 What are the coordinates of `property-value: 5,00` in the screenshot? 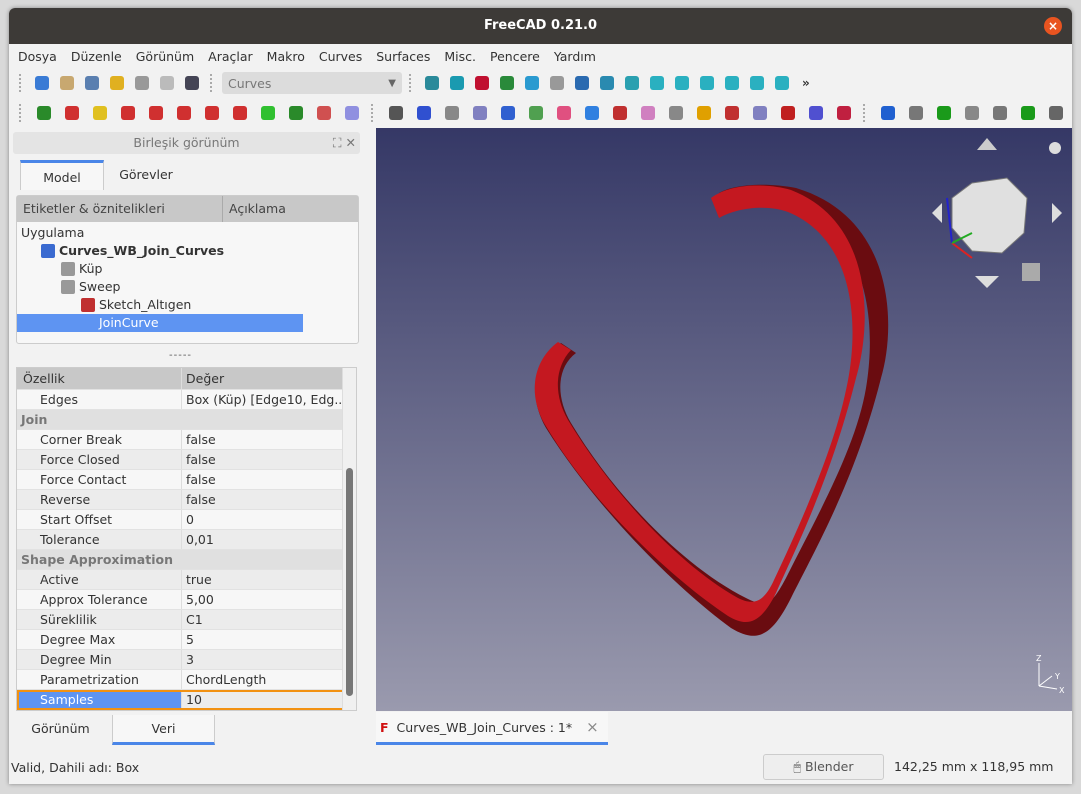 It's located at (262, 599).